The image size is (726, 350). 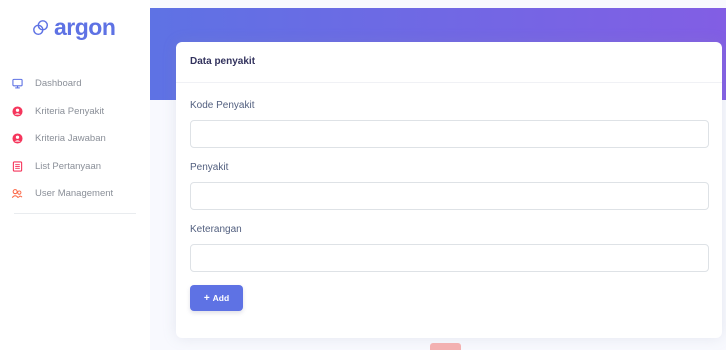 I want to click on sidebar-item-kriteria-jawaban: Kriteria Jawaban, so click(x=75, y=139).